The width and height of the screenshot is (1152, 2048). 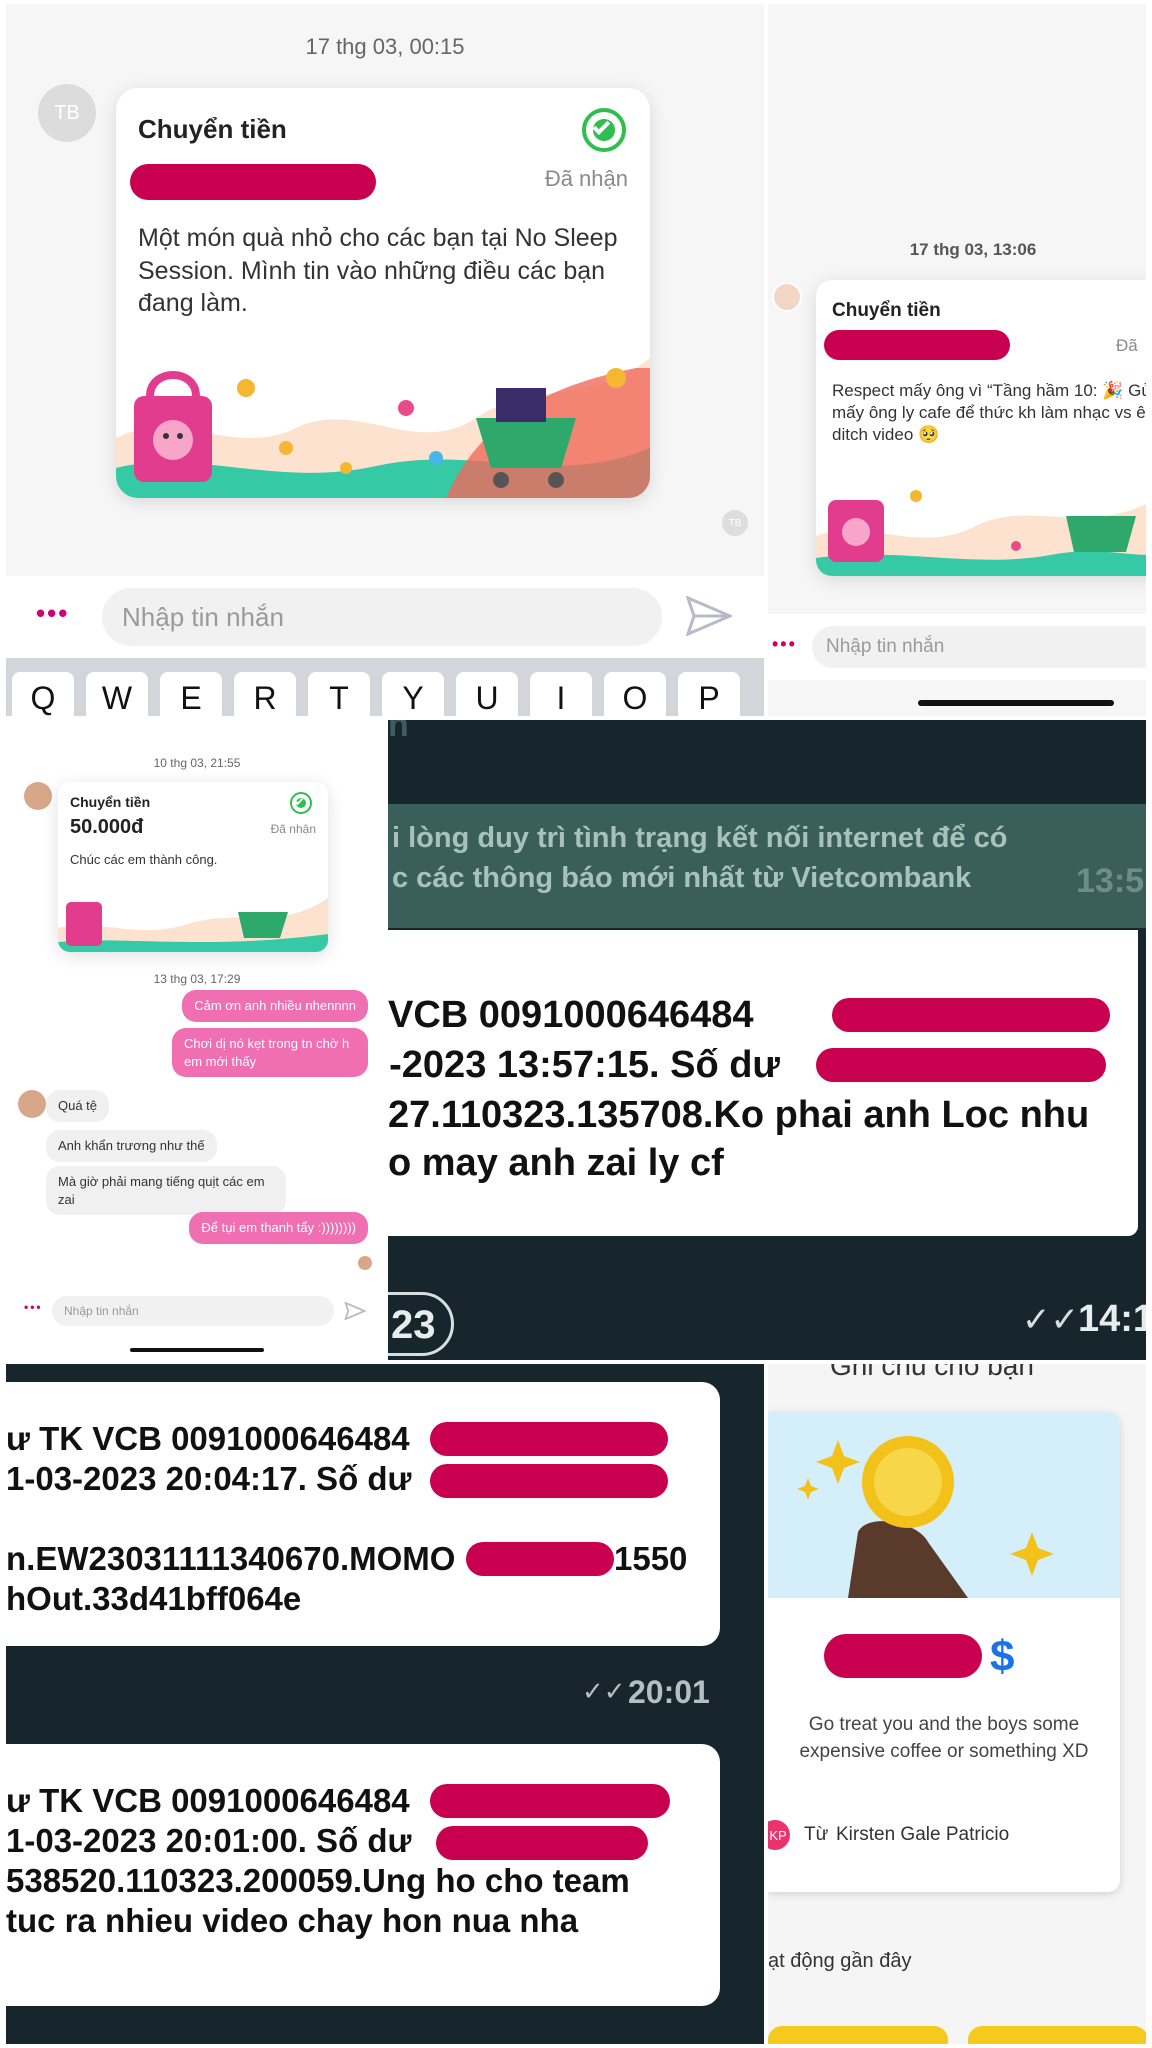 What do you see at coordinates (154, 1598) in the screenshot?
I see `message-line: hOut.33d41bff064e` at bounding box center [154, 1598].